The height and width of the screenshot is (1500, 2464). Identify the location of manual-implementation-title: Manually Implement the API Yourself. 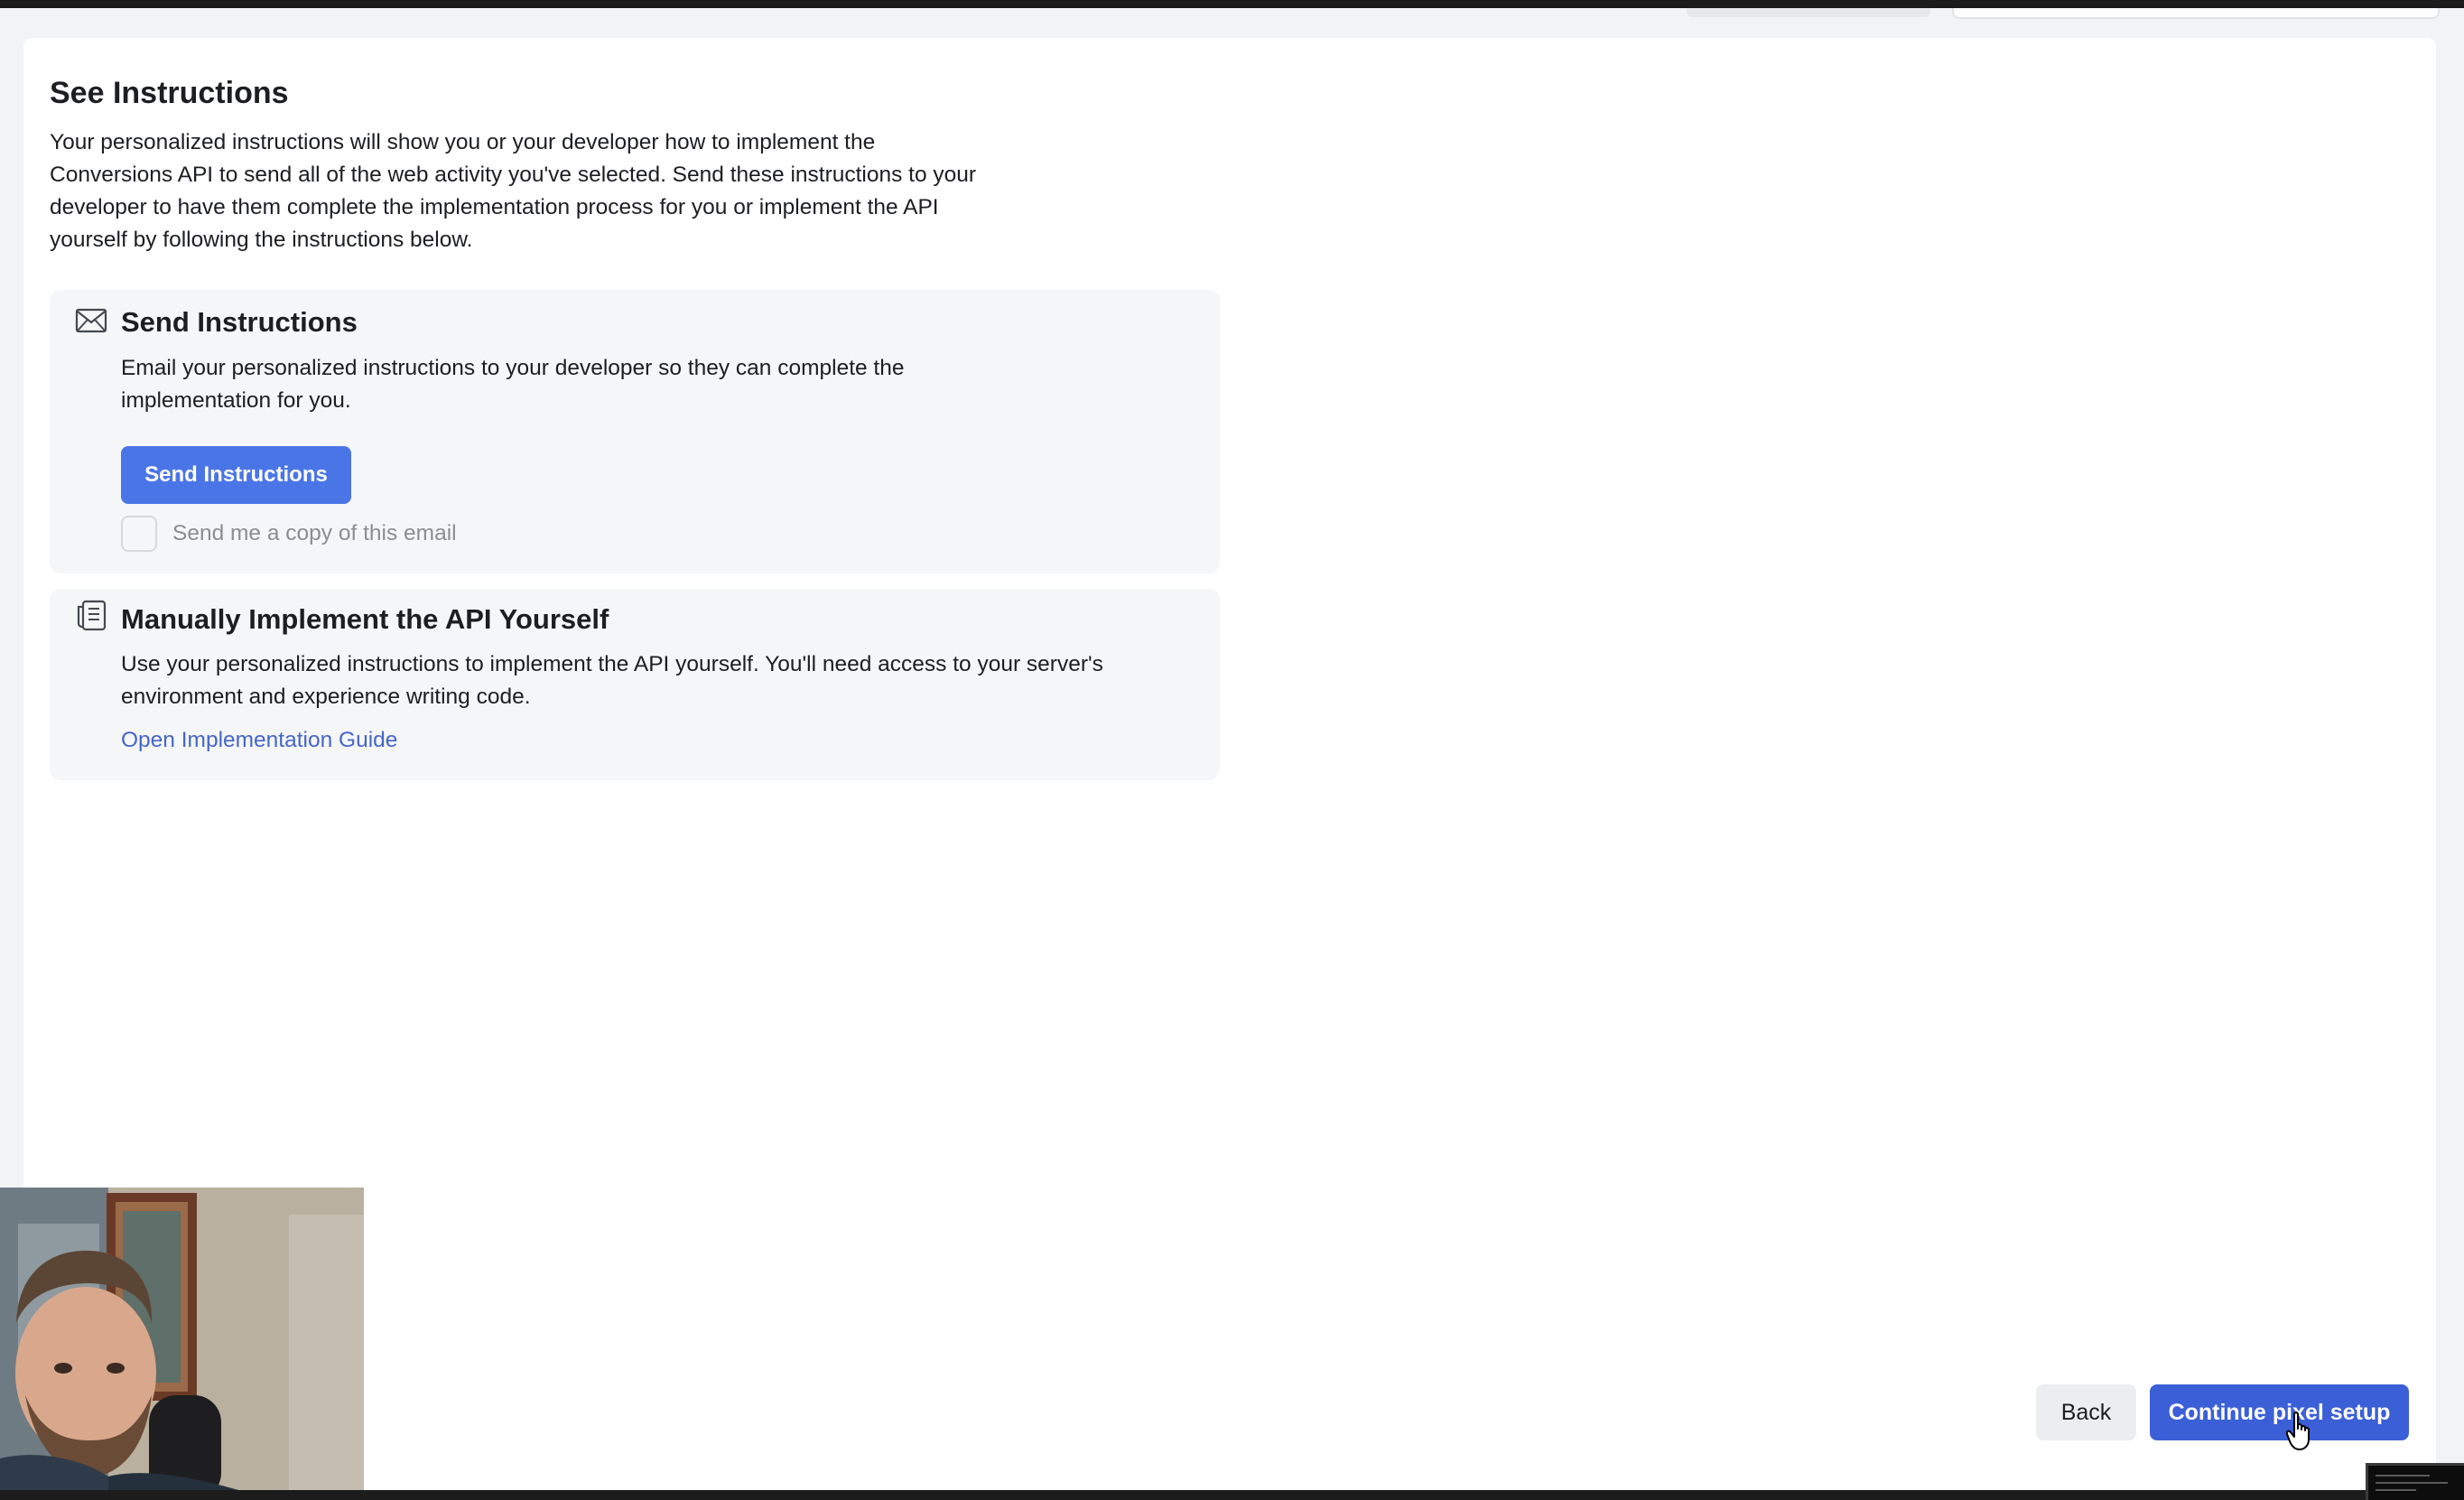
(365, 619).